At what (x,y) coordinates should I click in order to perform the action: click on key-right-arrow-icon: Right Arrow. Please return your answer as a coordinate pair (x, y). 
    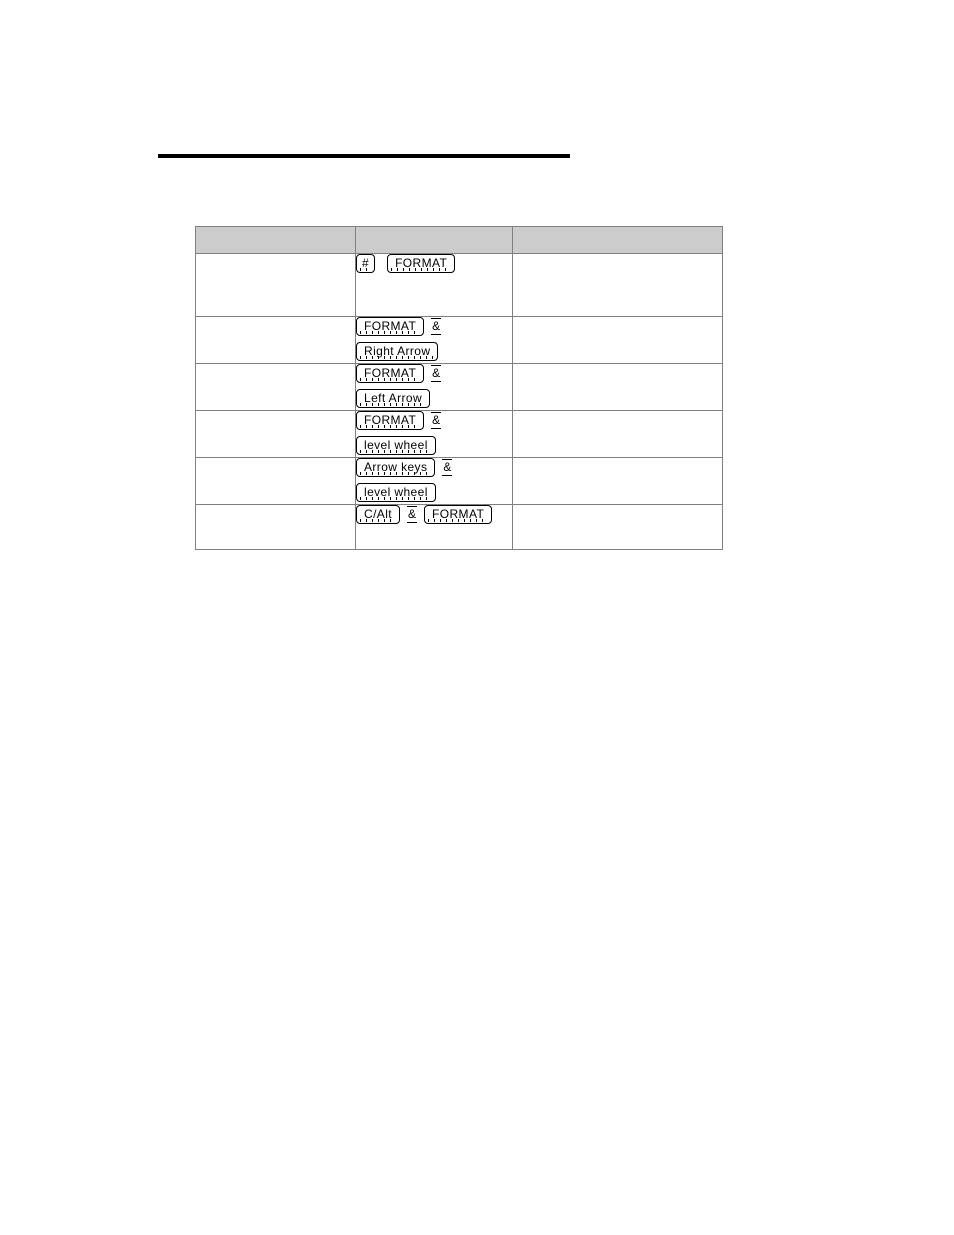
    Looking at the image, I should click on (397, 351).